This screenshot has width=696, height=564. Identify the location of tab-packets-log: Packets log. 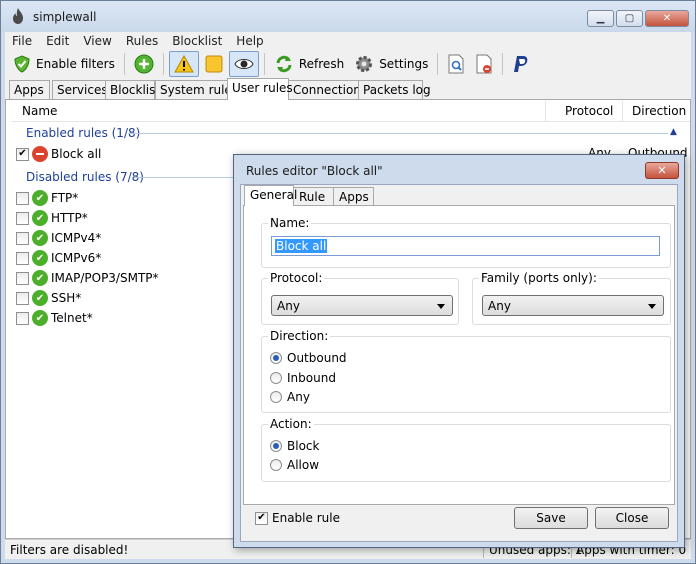
(394, 89).